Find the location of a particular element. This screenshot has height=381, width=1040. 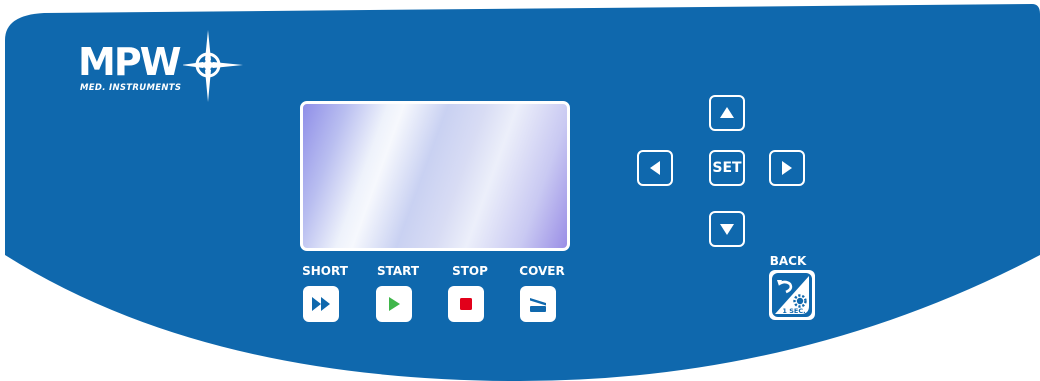

stop-label: STOP is located at coordinates (470, 271).